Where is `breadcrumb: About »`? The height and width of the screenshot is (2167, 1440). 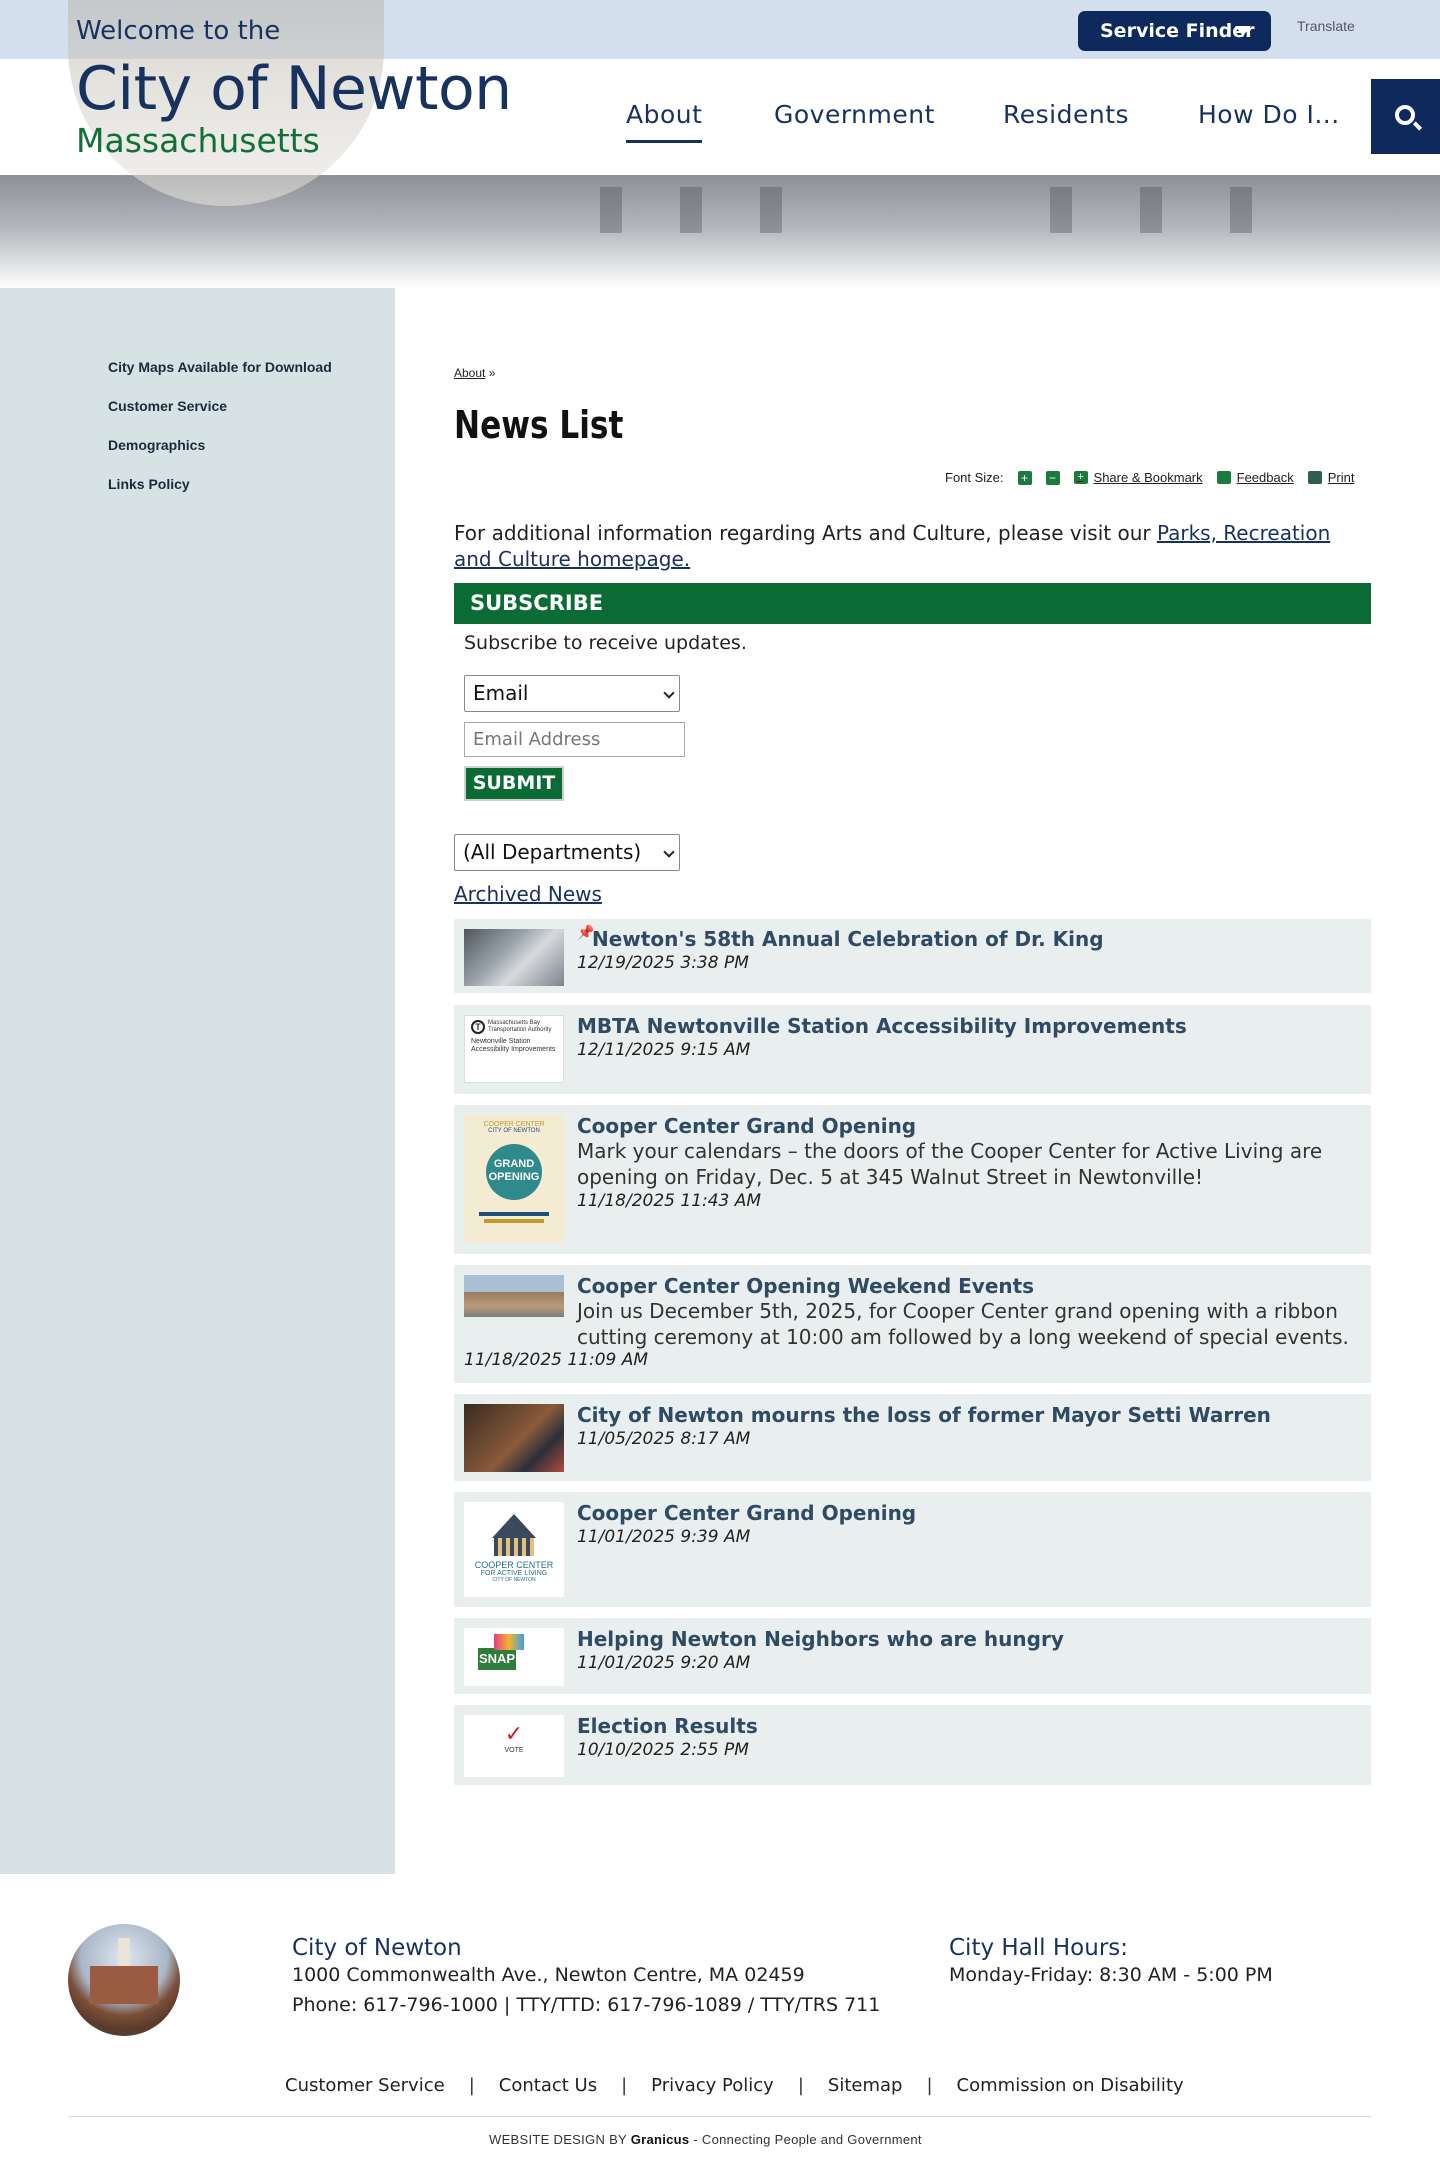 breadcrumb: About » is located at coordinates (474, 373).